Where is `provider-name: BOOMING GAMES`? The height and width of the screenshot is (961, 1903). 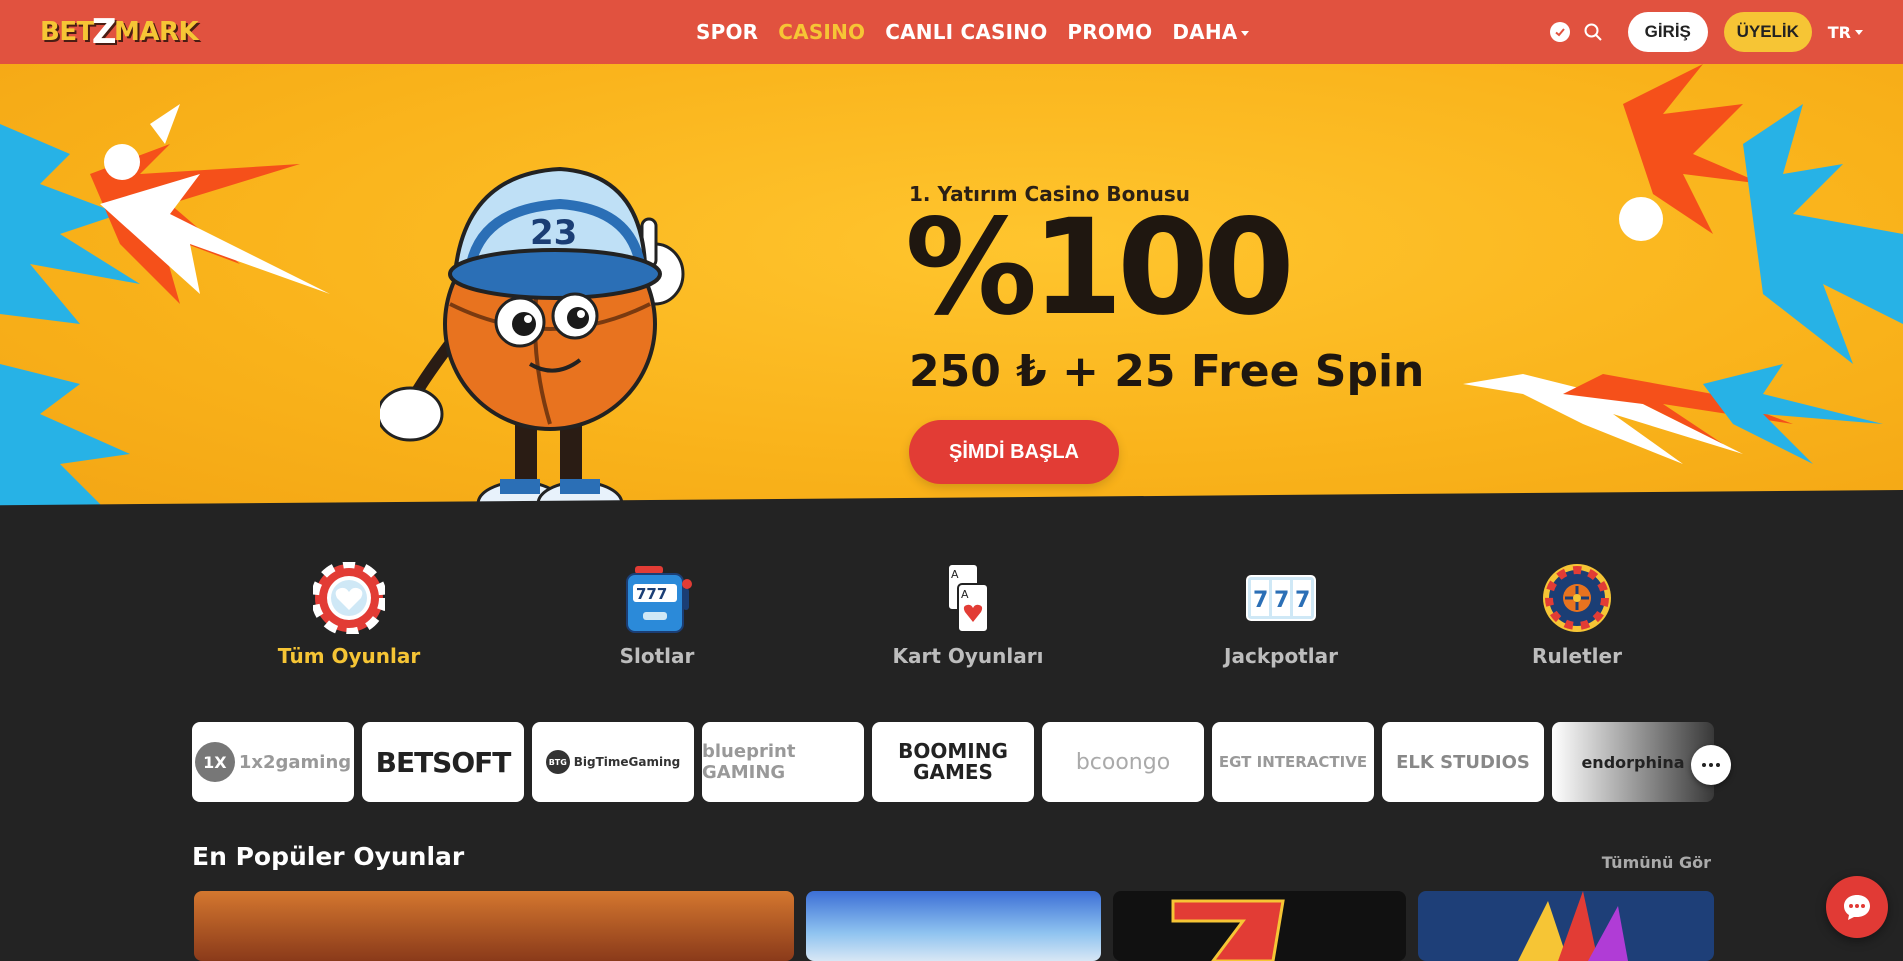 provider-name: BOOMING GAMES is located at coordinates (953, 761).